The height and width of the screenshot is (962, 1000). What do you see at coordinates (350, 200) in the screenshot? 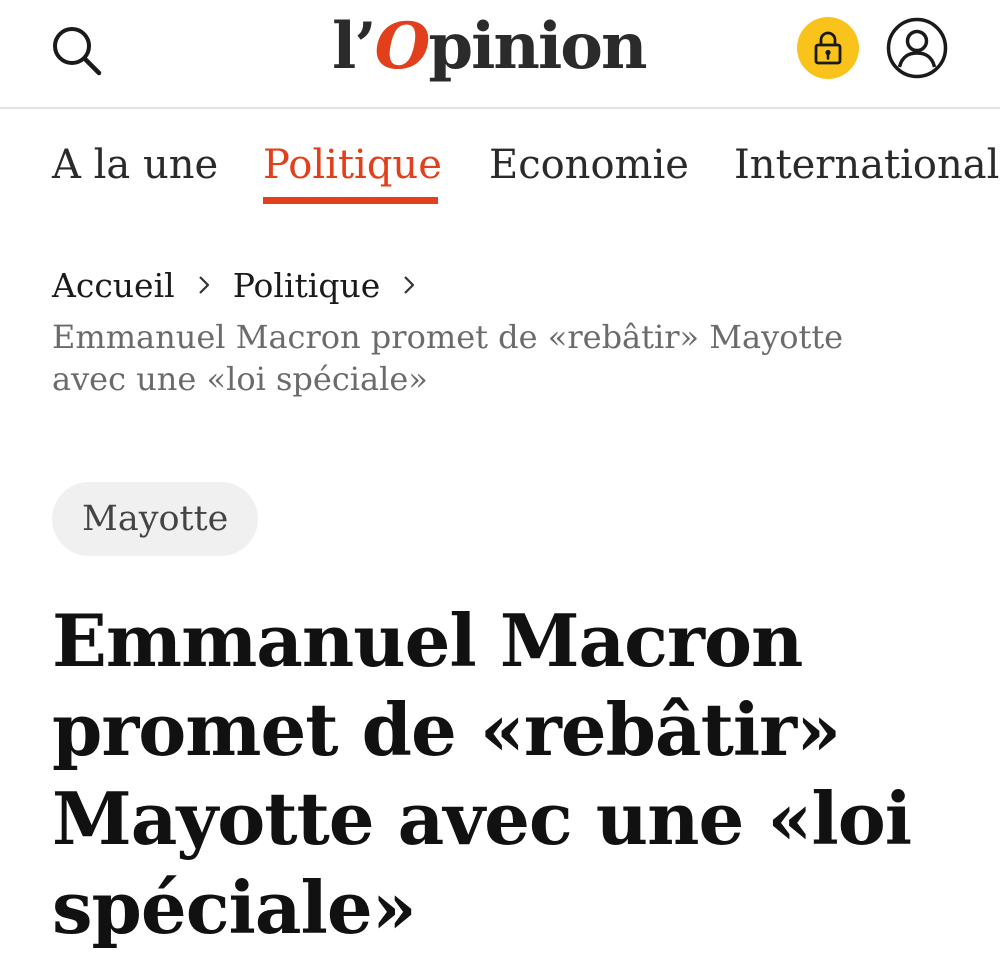
I see `active-tab-indicator` at bounding box center [350, 200].